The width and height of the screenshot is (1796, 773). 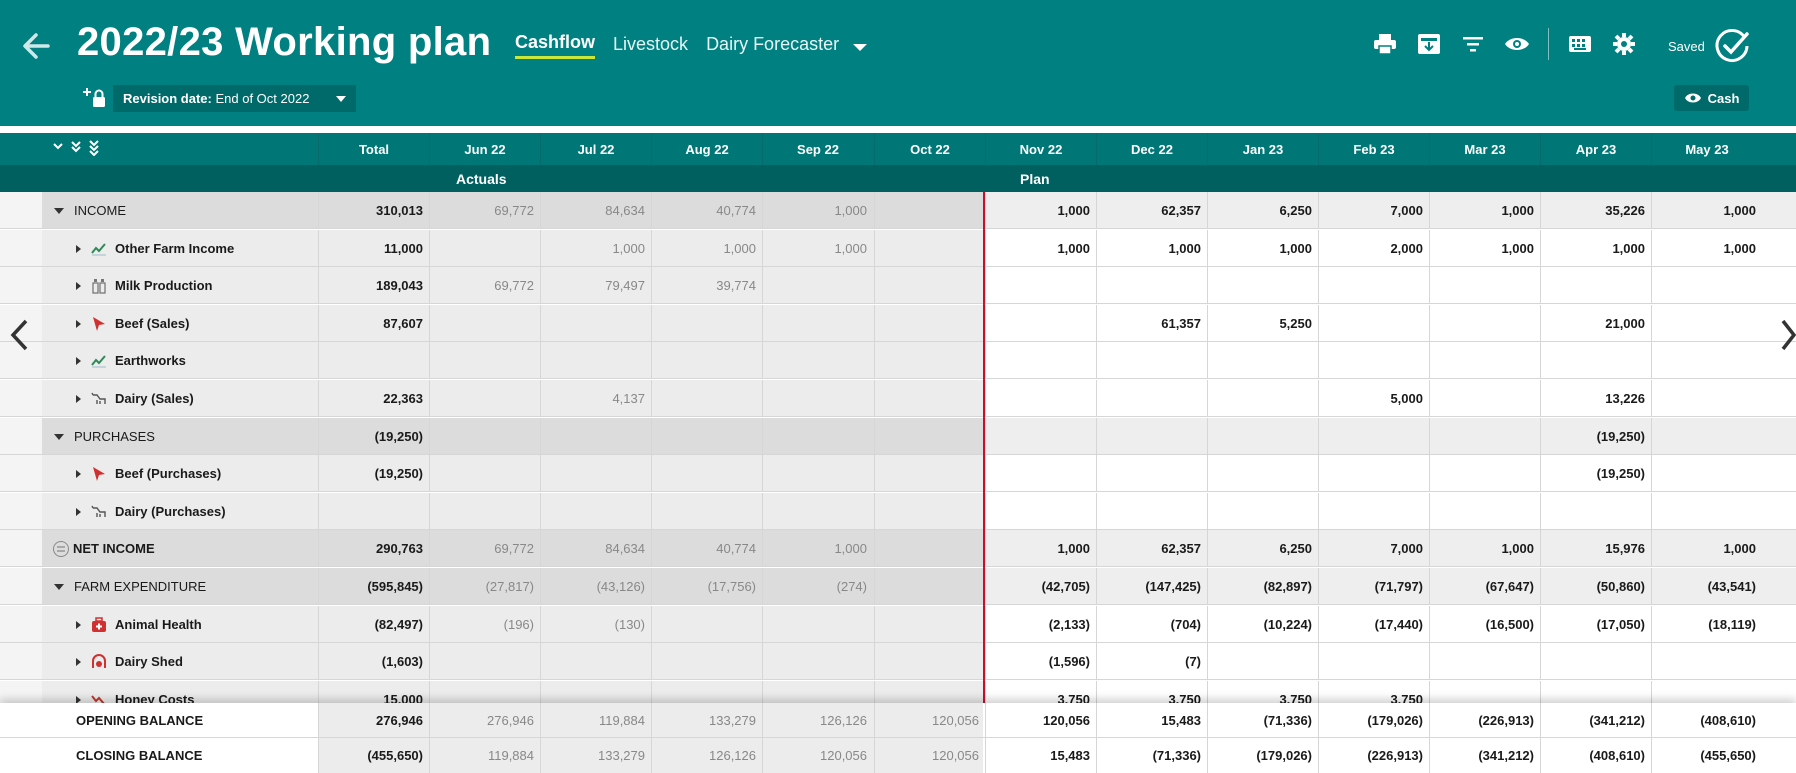 What do you see at coordinates (58, 146) in the screenshot?
I see `collapse-one-icon` at bounding box center [58, 146].